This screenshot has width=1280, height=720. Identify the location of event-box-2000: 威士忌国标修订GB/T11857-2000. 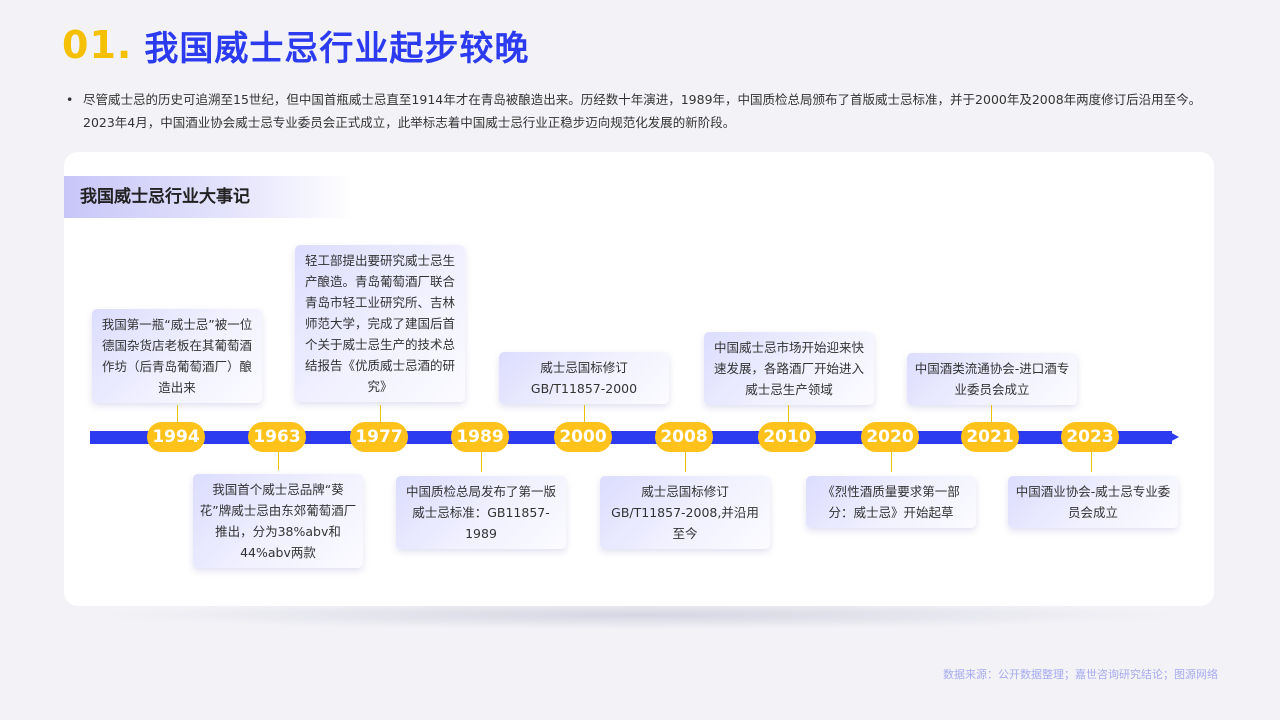
(584, 378).